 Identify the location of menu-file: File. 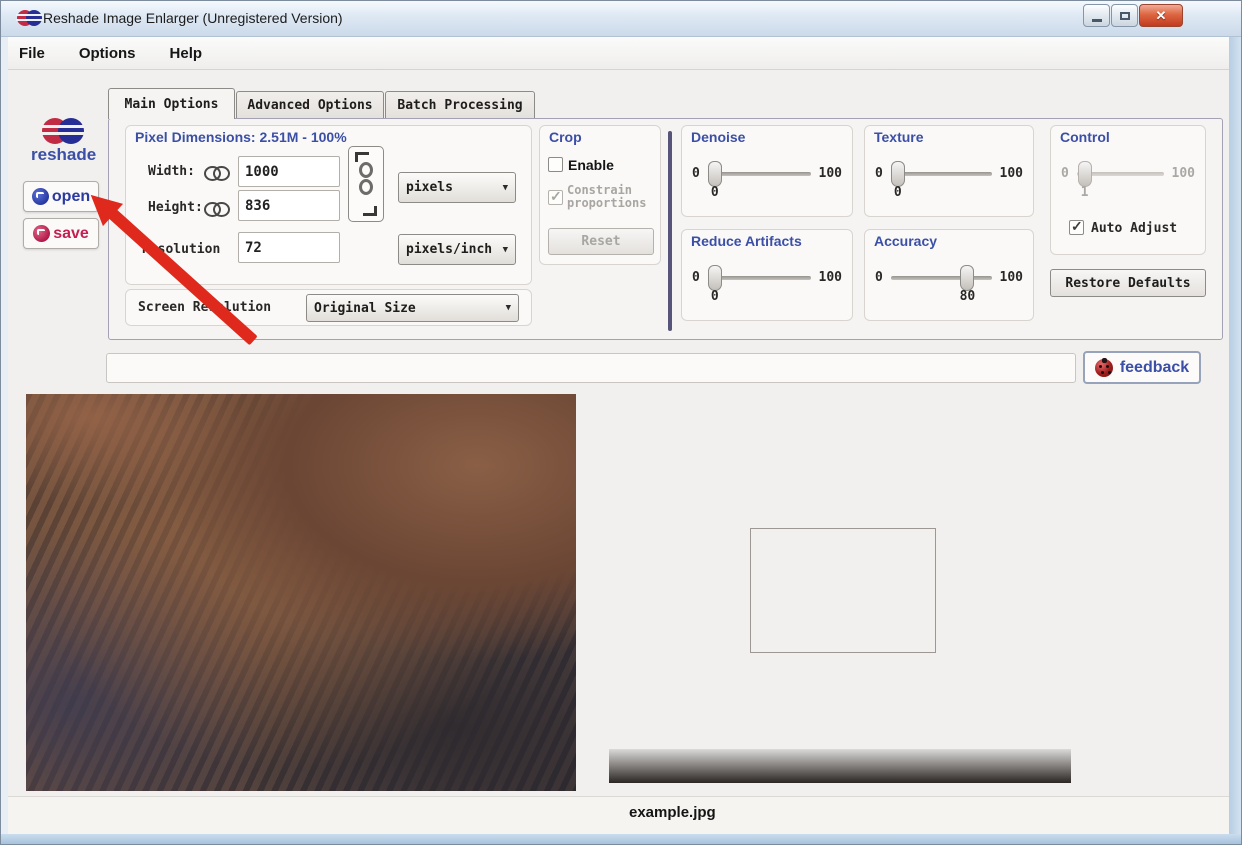
(32, 53).